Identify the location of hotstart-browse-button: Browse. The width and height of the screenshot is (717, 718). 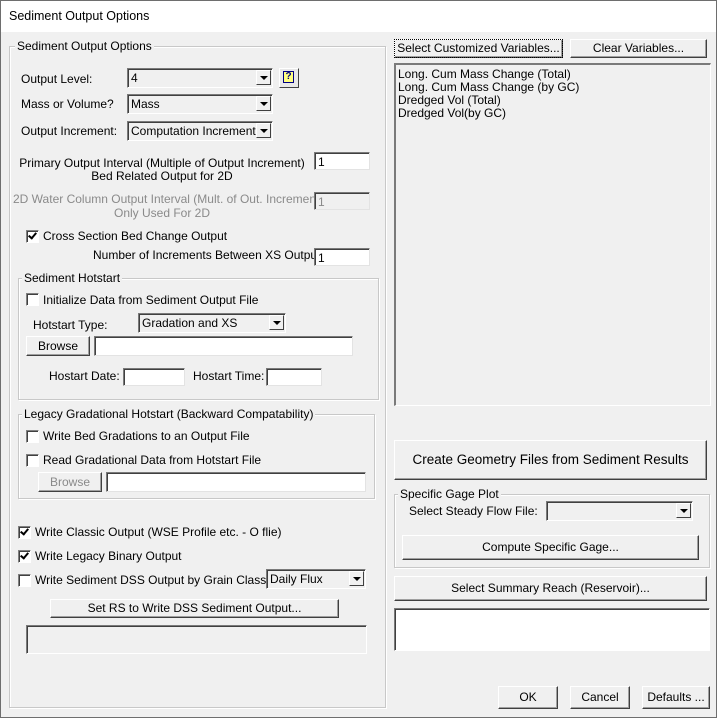
(58, 346).